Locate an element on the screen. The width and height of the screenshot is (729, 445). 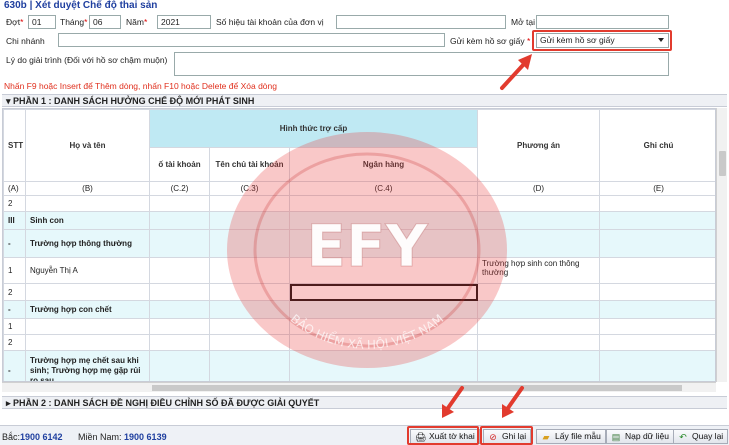
table-row: - Trường hợp con chết is located at coordinates (359, 309).